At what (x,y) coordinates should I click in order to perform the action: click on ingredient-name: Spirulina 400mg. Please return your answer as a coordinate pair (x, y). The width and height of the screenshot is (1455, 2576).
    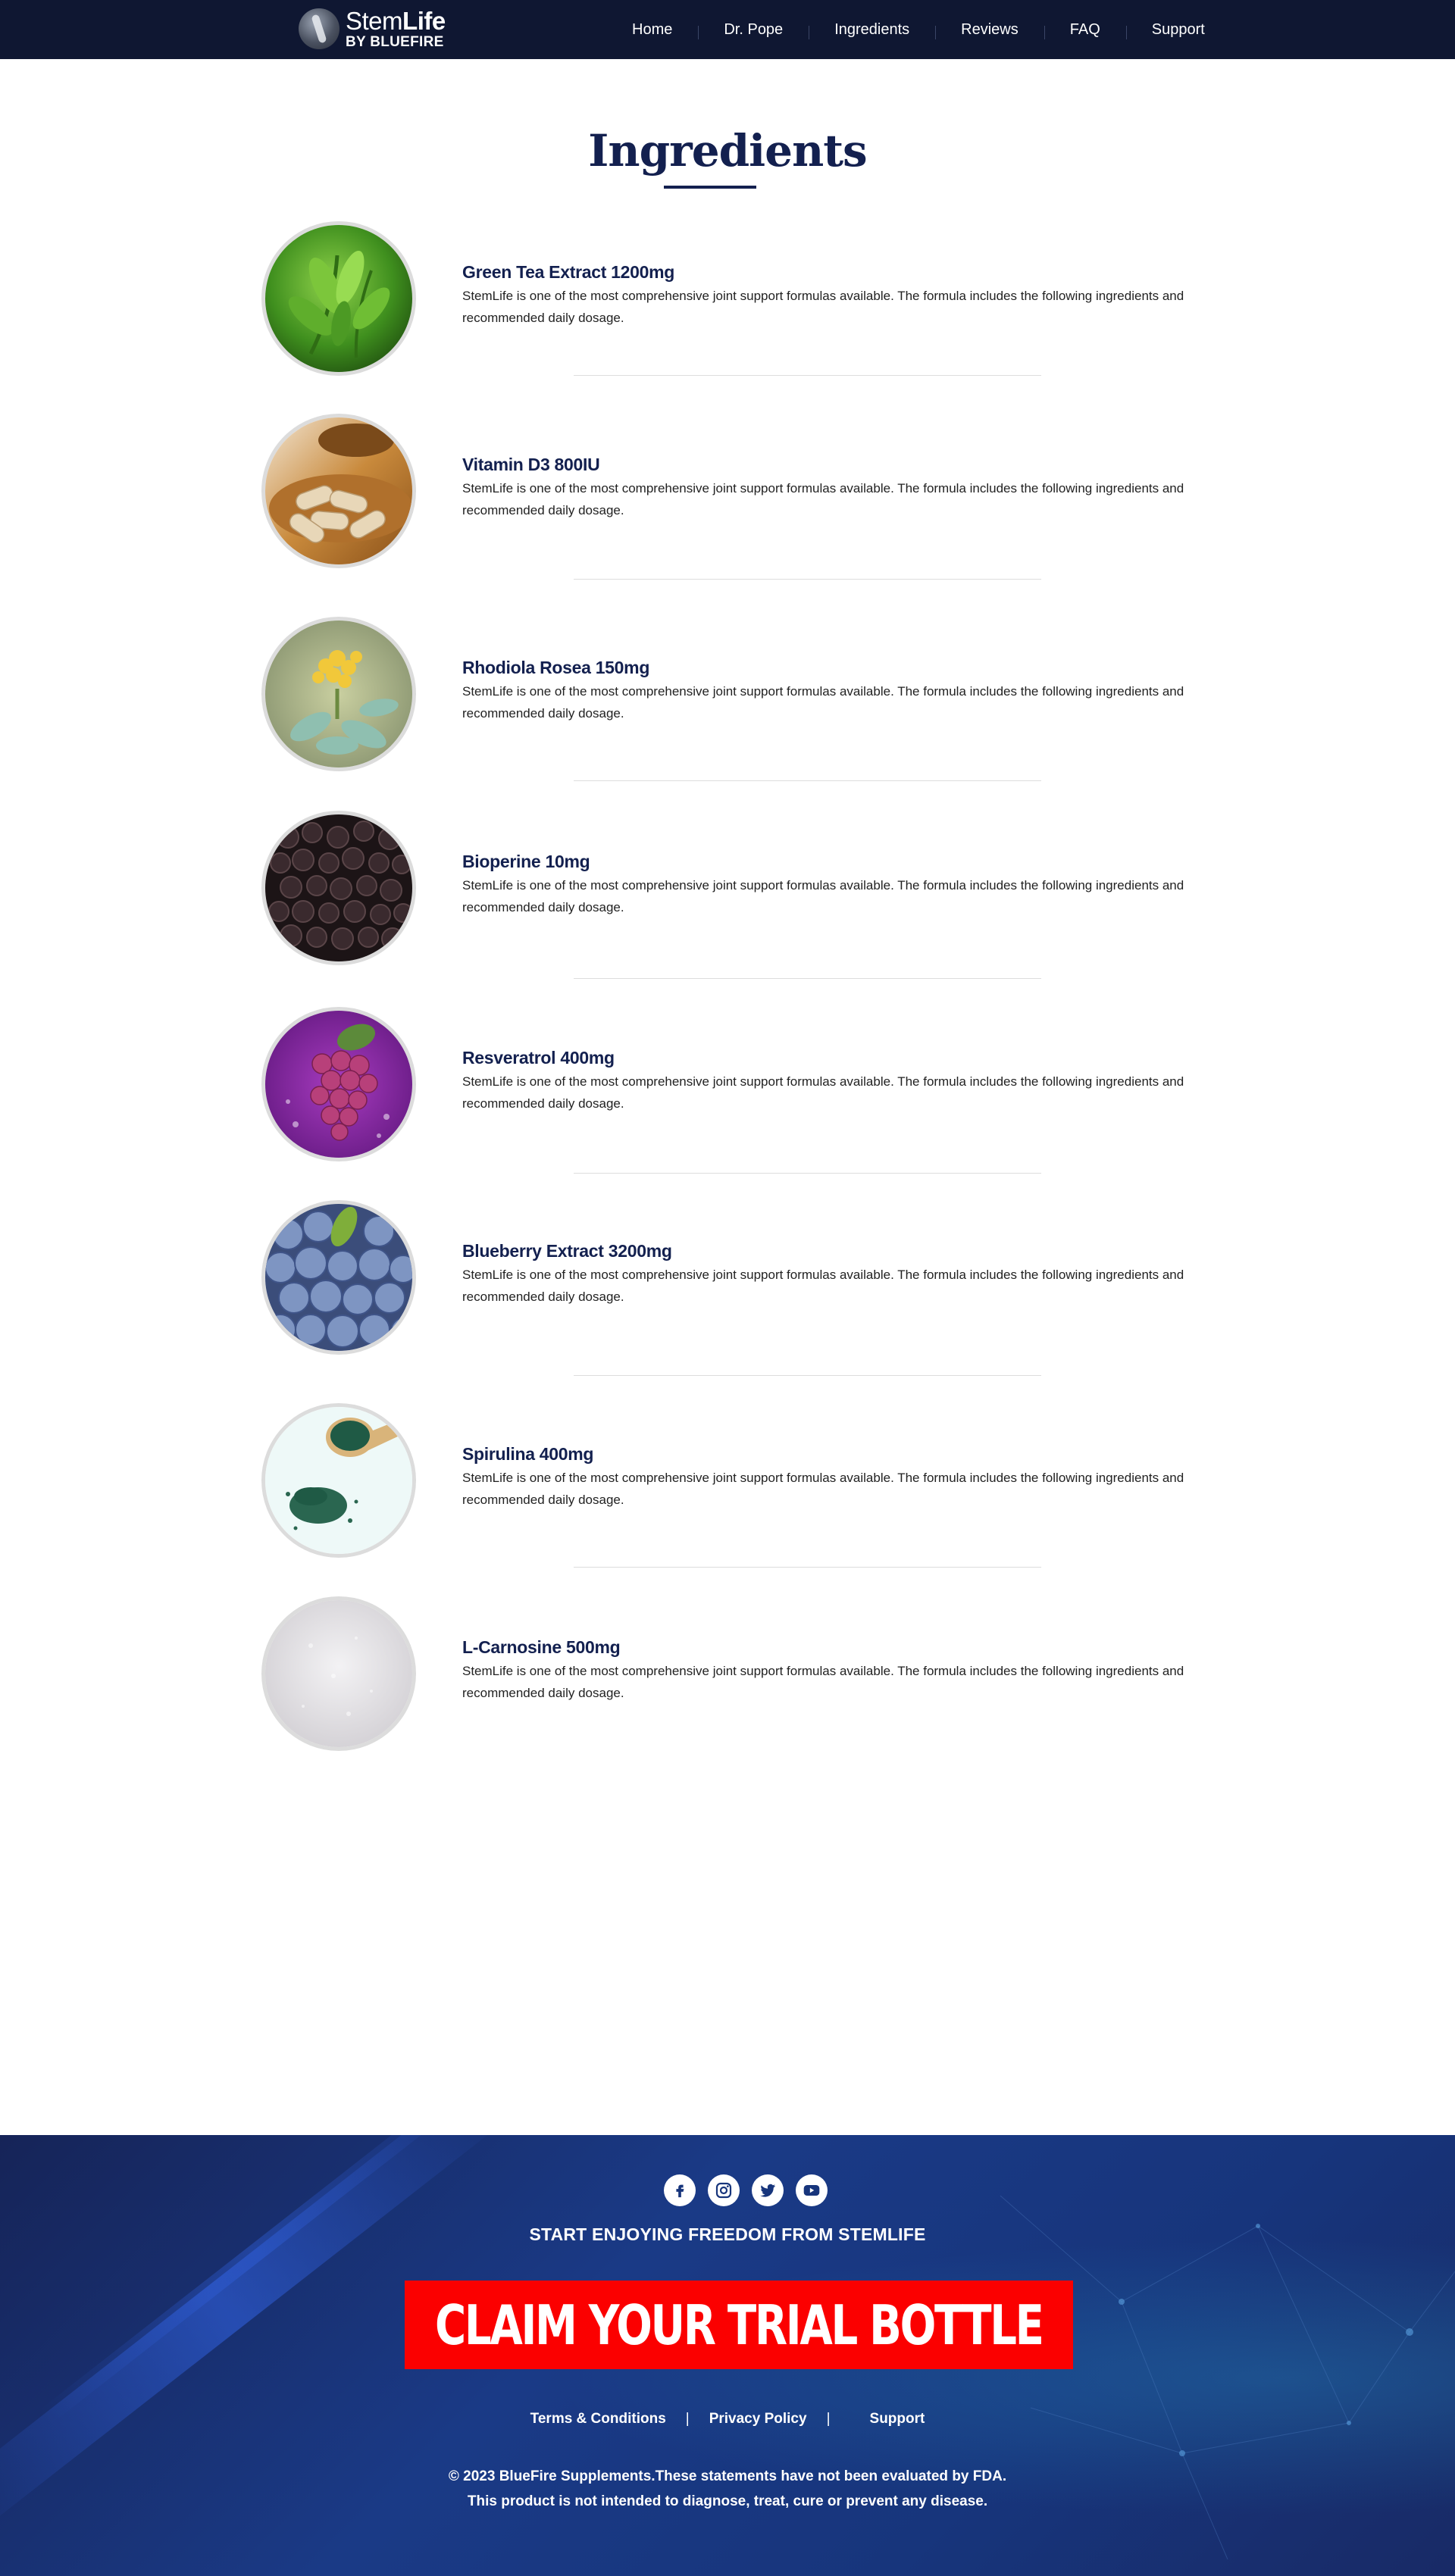
    Looking at the image, I should click on (528, 1454).